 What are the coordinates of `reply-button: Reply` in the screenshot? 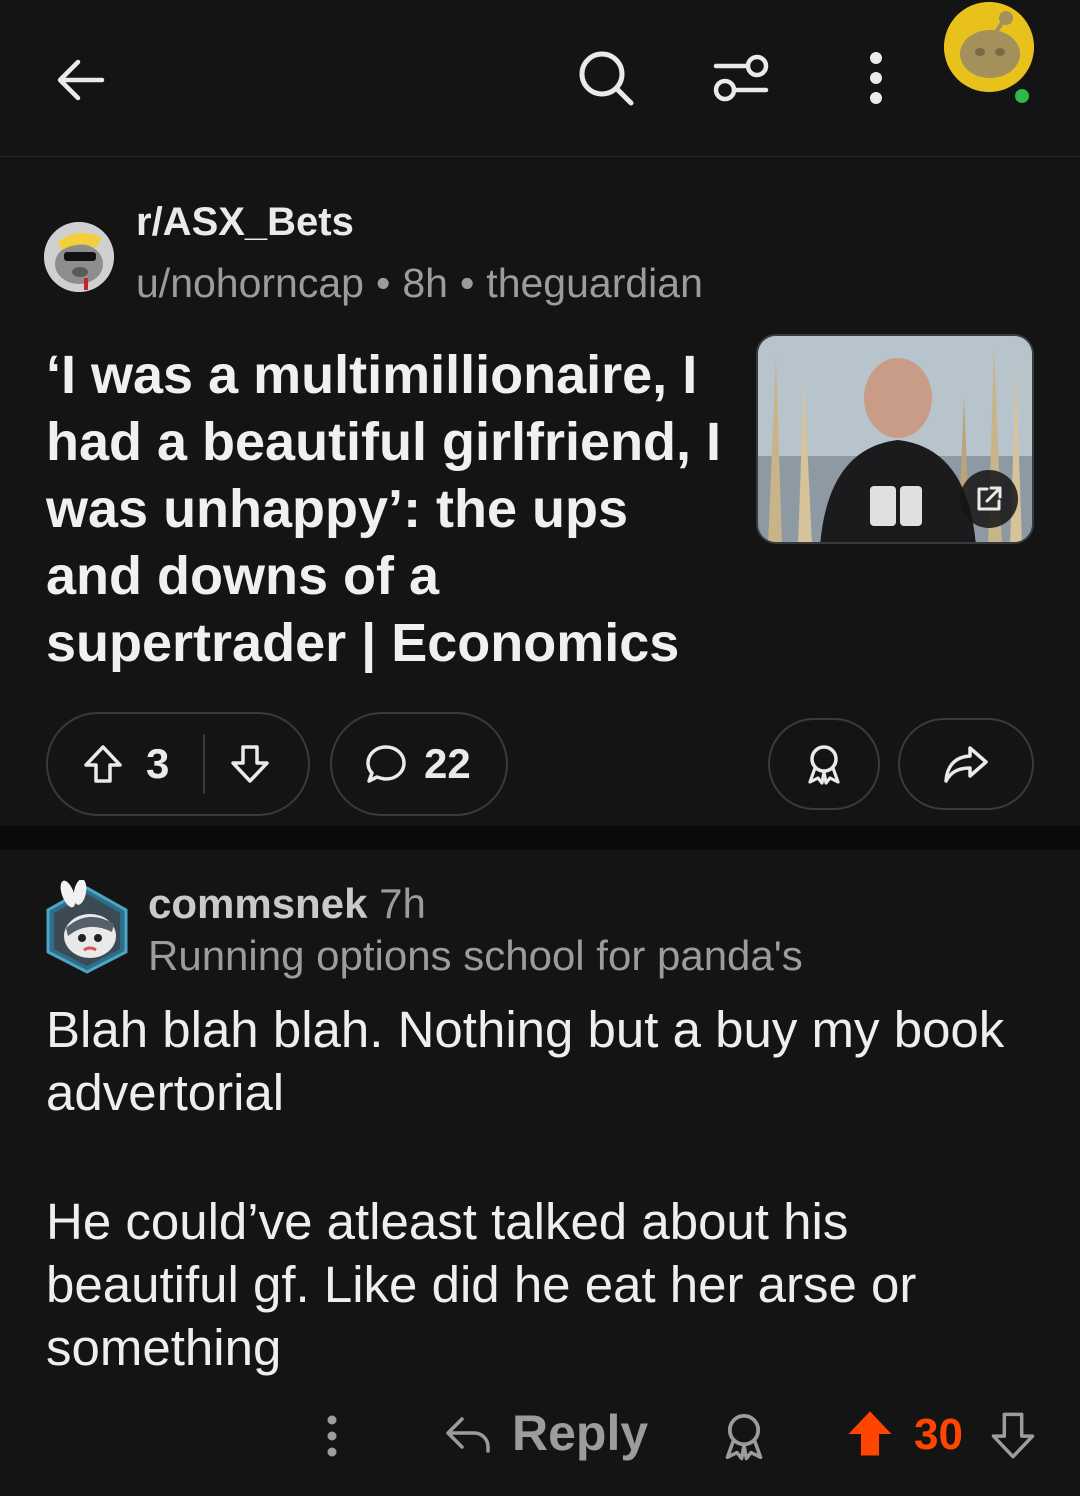 It's located at (546, 1433).